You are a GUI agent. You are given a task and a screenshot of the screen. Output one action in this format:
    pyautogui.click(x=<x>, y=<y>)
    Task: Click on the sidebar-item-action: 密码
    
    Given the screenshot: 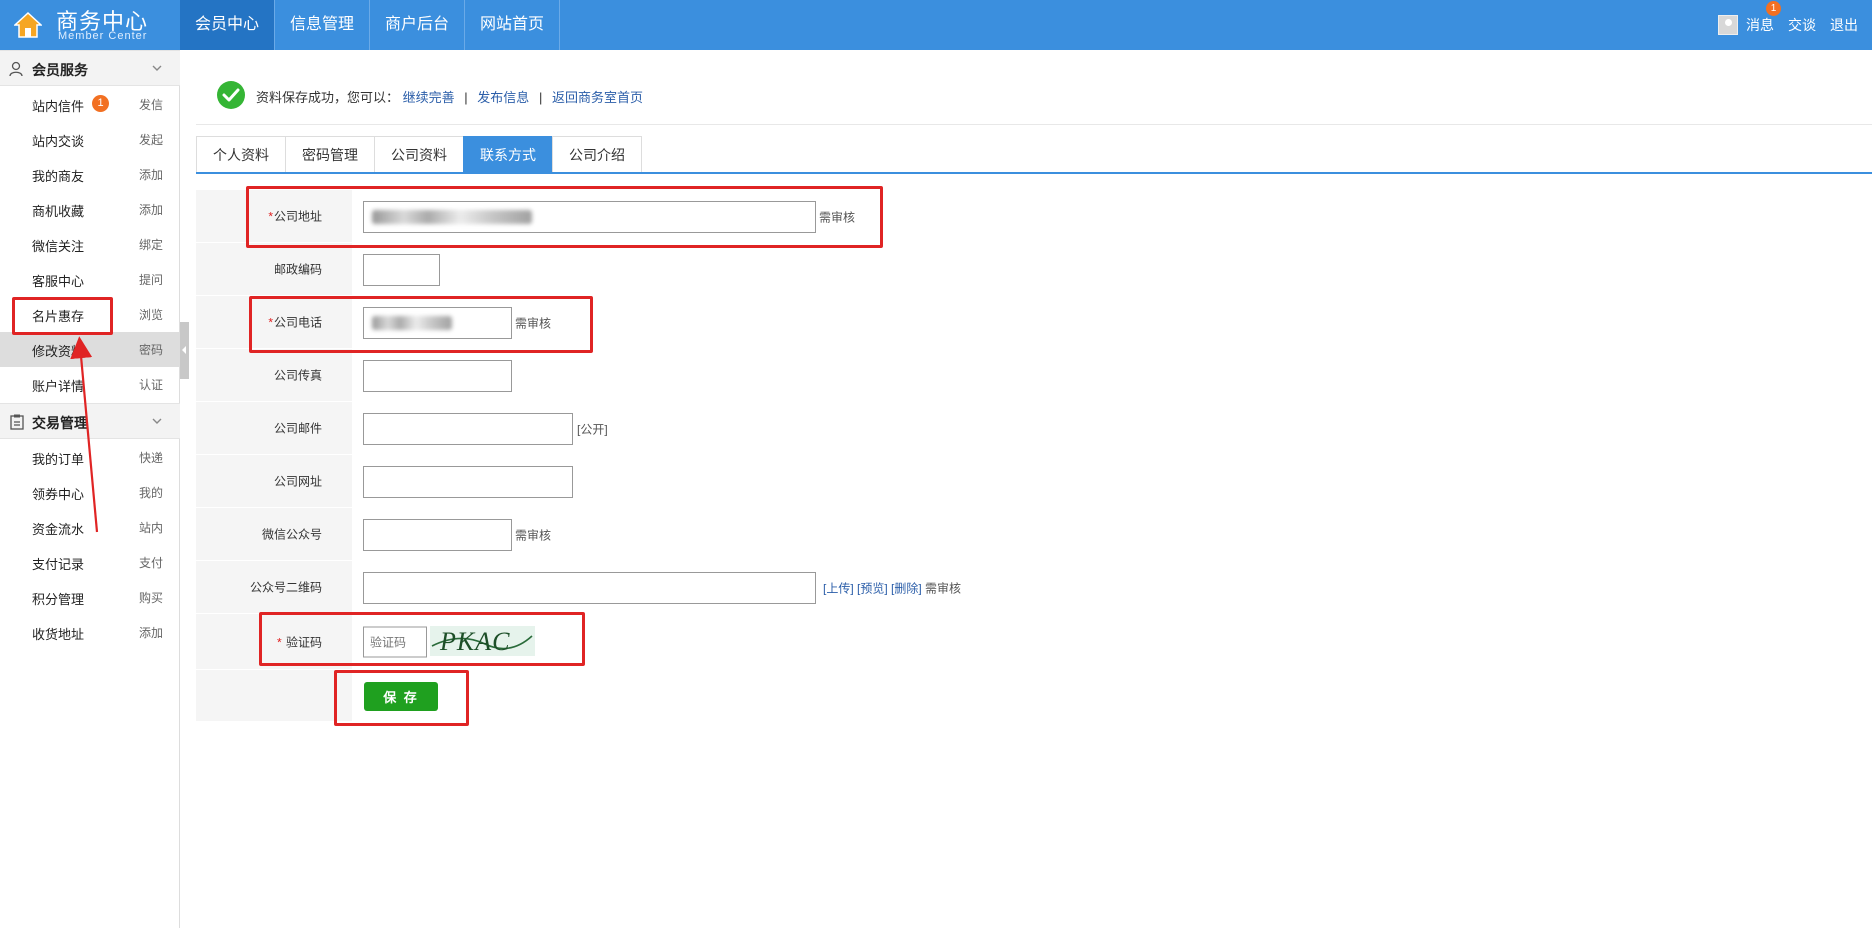 What is the action you would take?
    pyautogui.click(x=151, y=349)
    